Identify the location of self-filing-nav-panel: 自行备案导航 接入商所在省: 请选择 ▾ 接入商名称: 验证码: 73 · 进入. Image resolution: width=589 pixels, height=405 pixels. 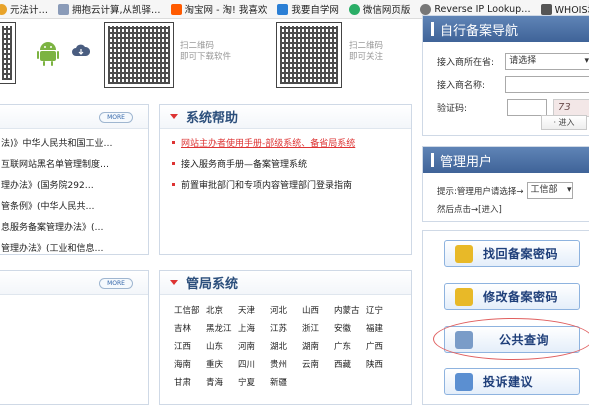
(505, 75).